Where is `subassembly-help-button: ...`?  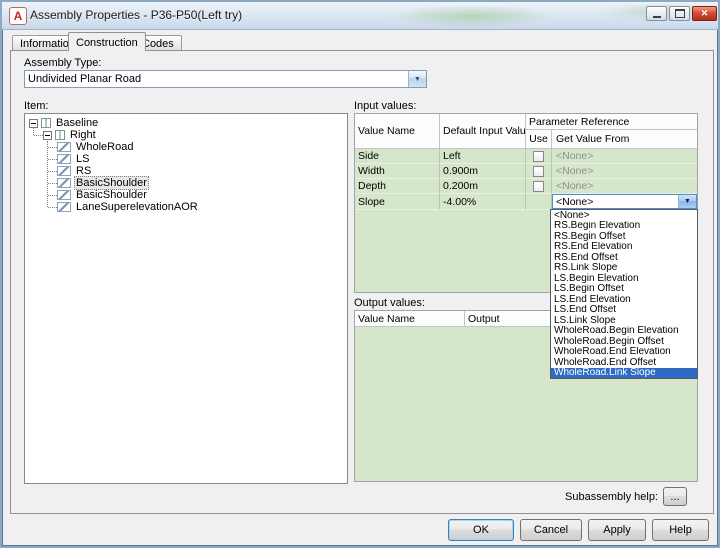
subassembly-help-button: ... is located at coordinates (675, 496).